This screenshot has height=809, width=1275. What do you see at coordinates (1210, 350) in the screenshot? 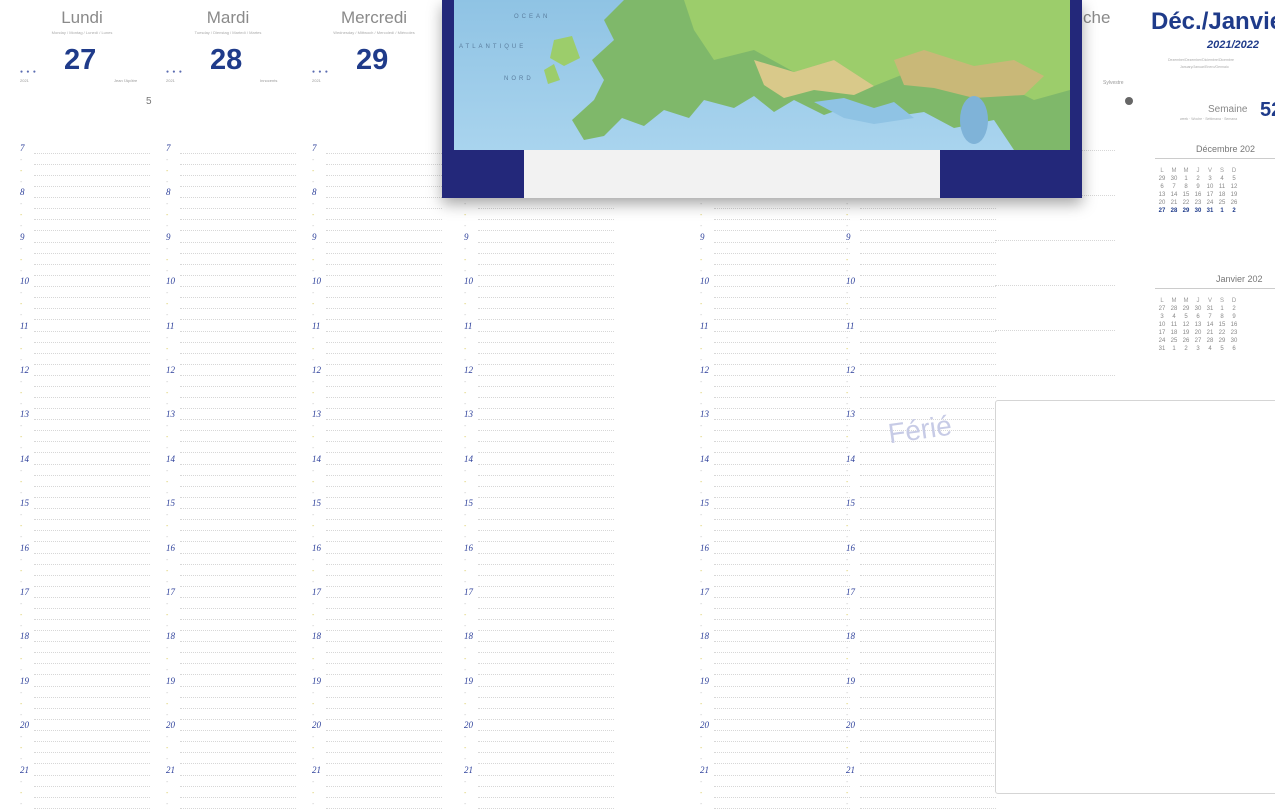
I see `calendar-day: 4` at bounding box center [1210, 350].